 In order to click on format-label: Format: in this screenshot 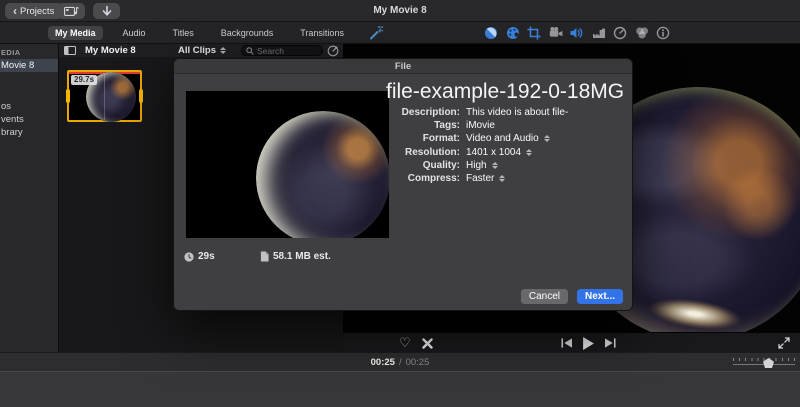, I will do `click(441, 139)`.